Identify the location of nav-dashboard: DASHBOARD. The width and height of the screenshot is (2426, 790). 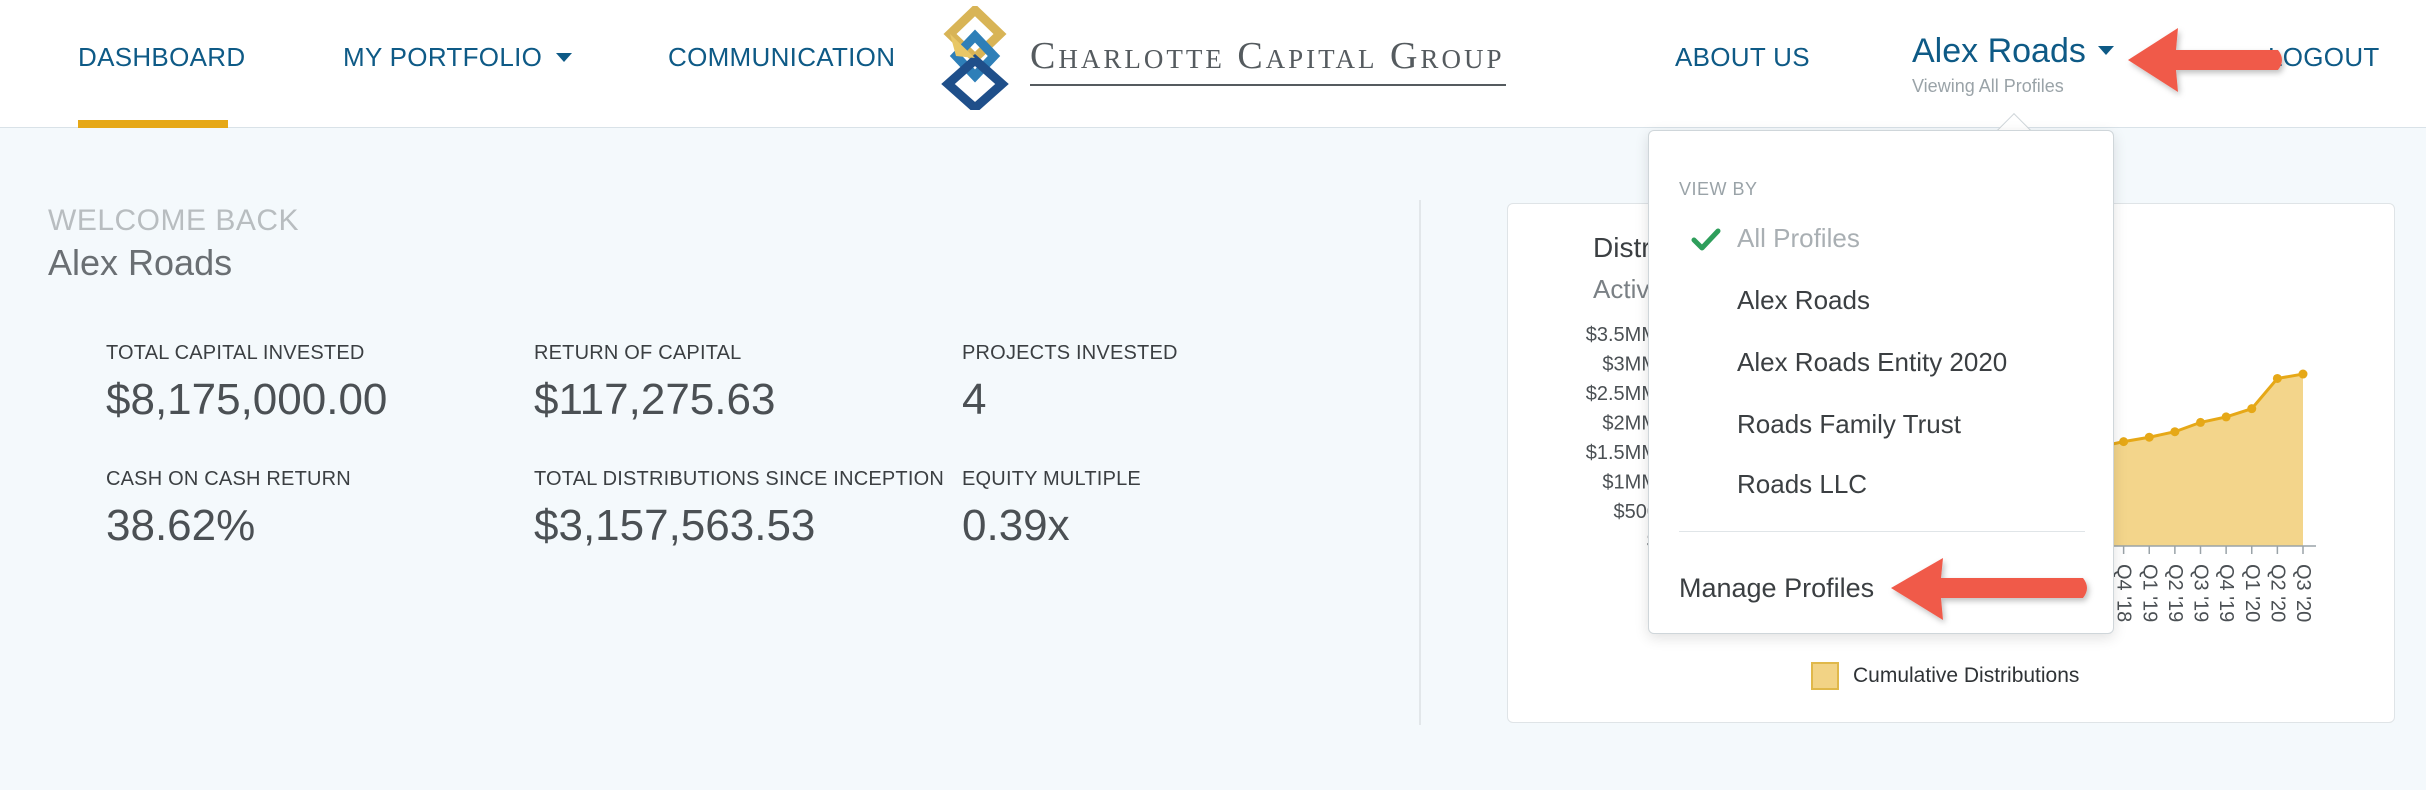
(161, 57).